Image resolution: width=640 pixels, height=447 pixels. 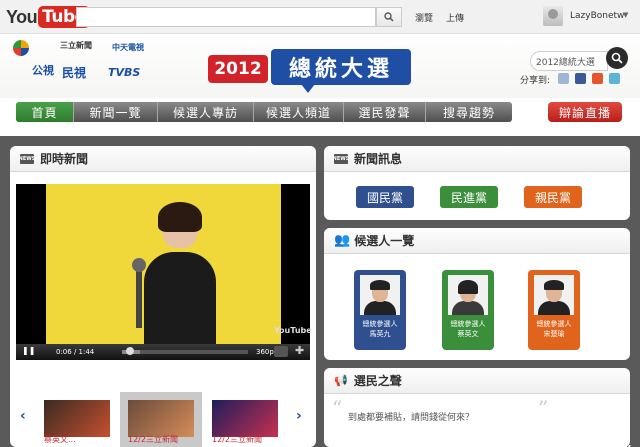 I want to click on ftv-logo: 民視, so click(x=74, y=72).